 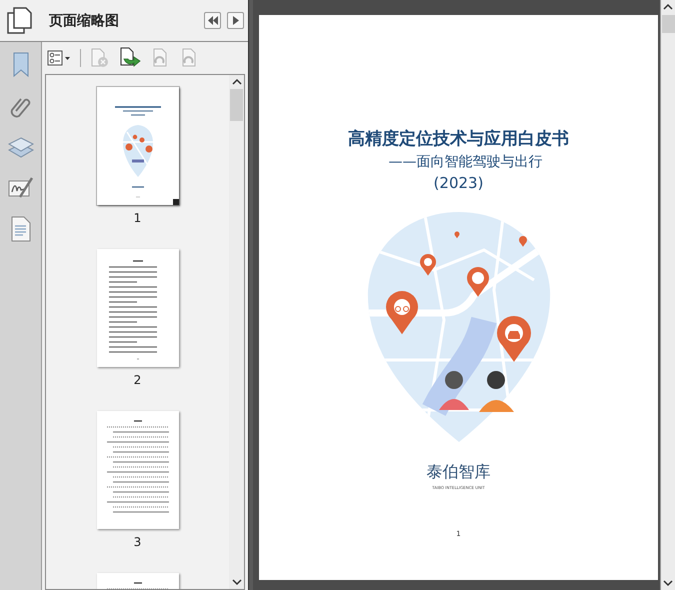 What do you see at coordinates (138, 218) in the screenshot?
I see `page-number-label: 1` at bounding box center [138, 218].